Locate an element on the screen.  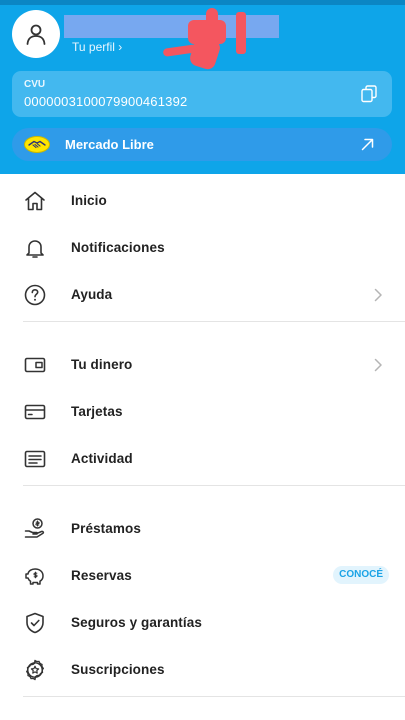
star-badge-icon is located at coordinates (35, 670).